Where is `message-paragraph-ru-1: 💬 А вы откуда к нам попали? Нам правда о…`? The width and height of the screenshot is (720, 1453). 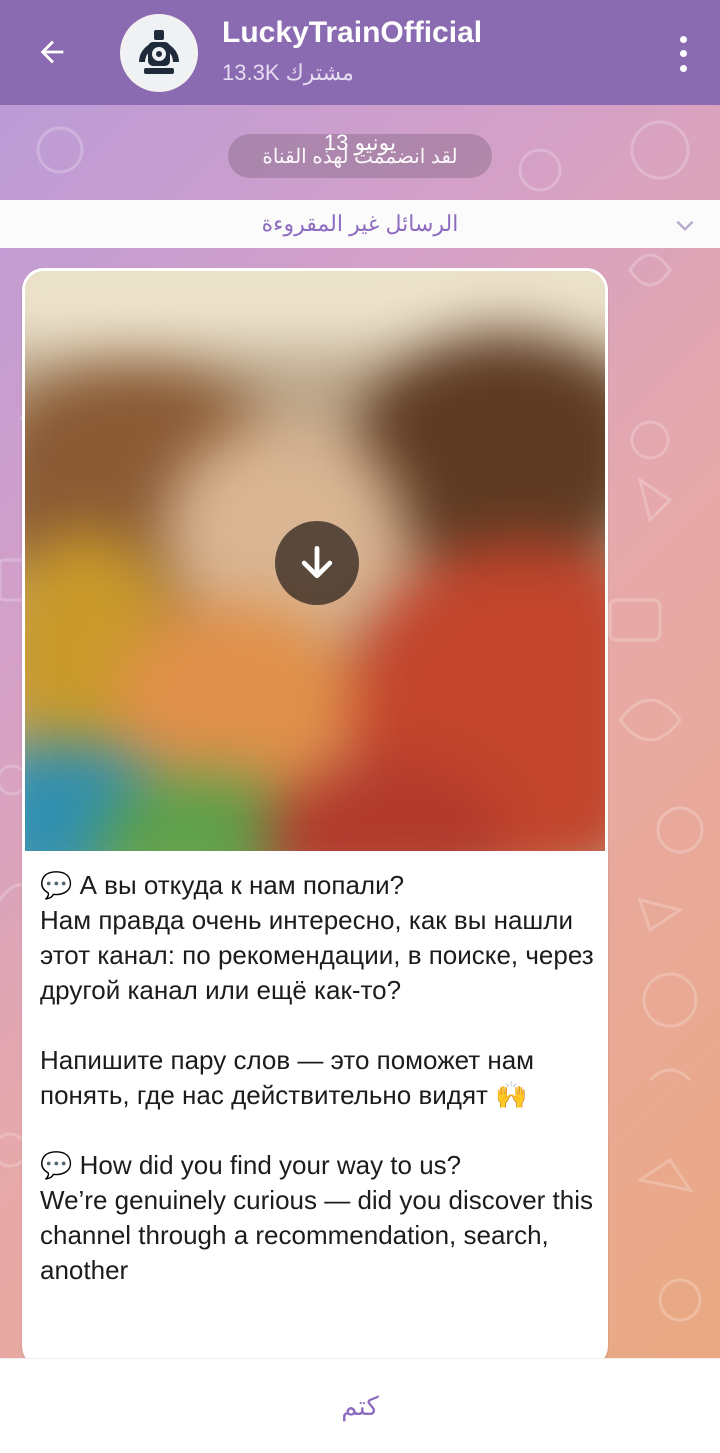 message-paragraph-ru-1: 💬 А вы откуда к нам попали? Нам правда о… is located at coordinates (317, 937).